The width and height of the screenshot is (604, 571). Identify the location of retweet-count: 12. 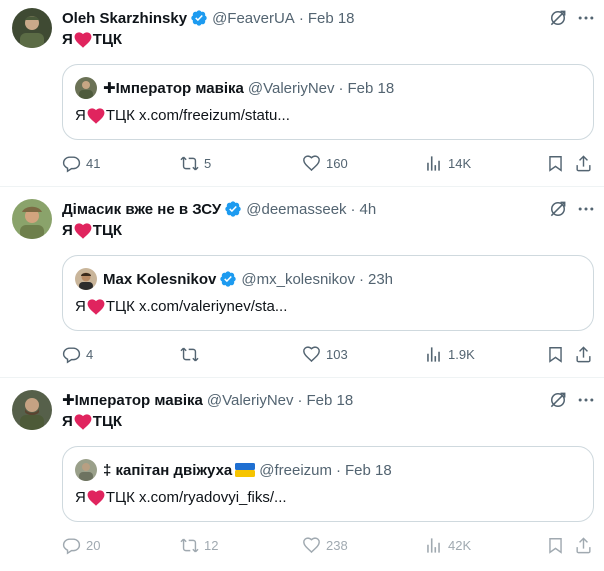
(211, 545).